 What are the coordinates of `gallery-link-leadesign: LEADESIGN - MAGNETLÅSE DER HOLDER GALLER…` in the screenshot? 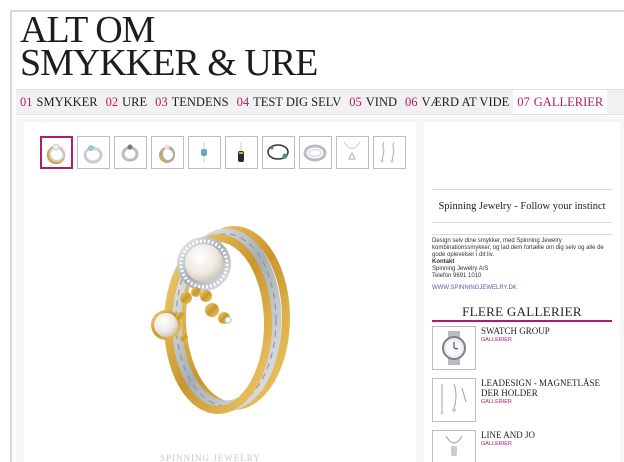 It's located at (522, 400).